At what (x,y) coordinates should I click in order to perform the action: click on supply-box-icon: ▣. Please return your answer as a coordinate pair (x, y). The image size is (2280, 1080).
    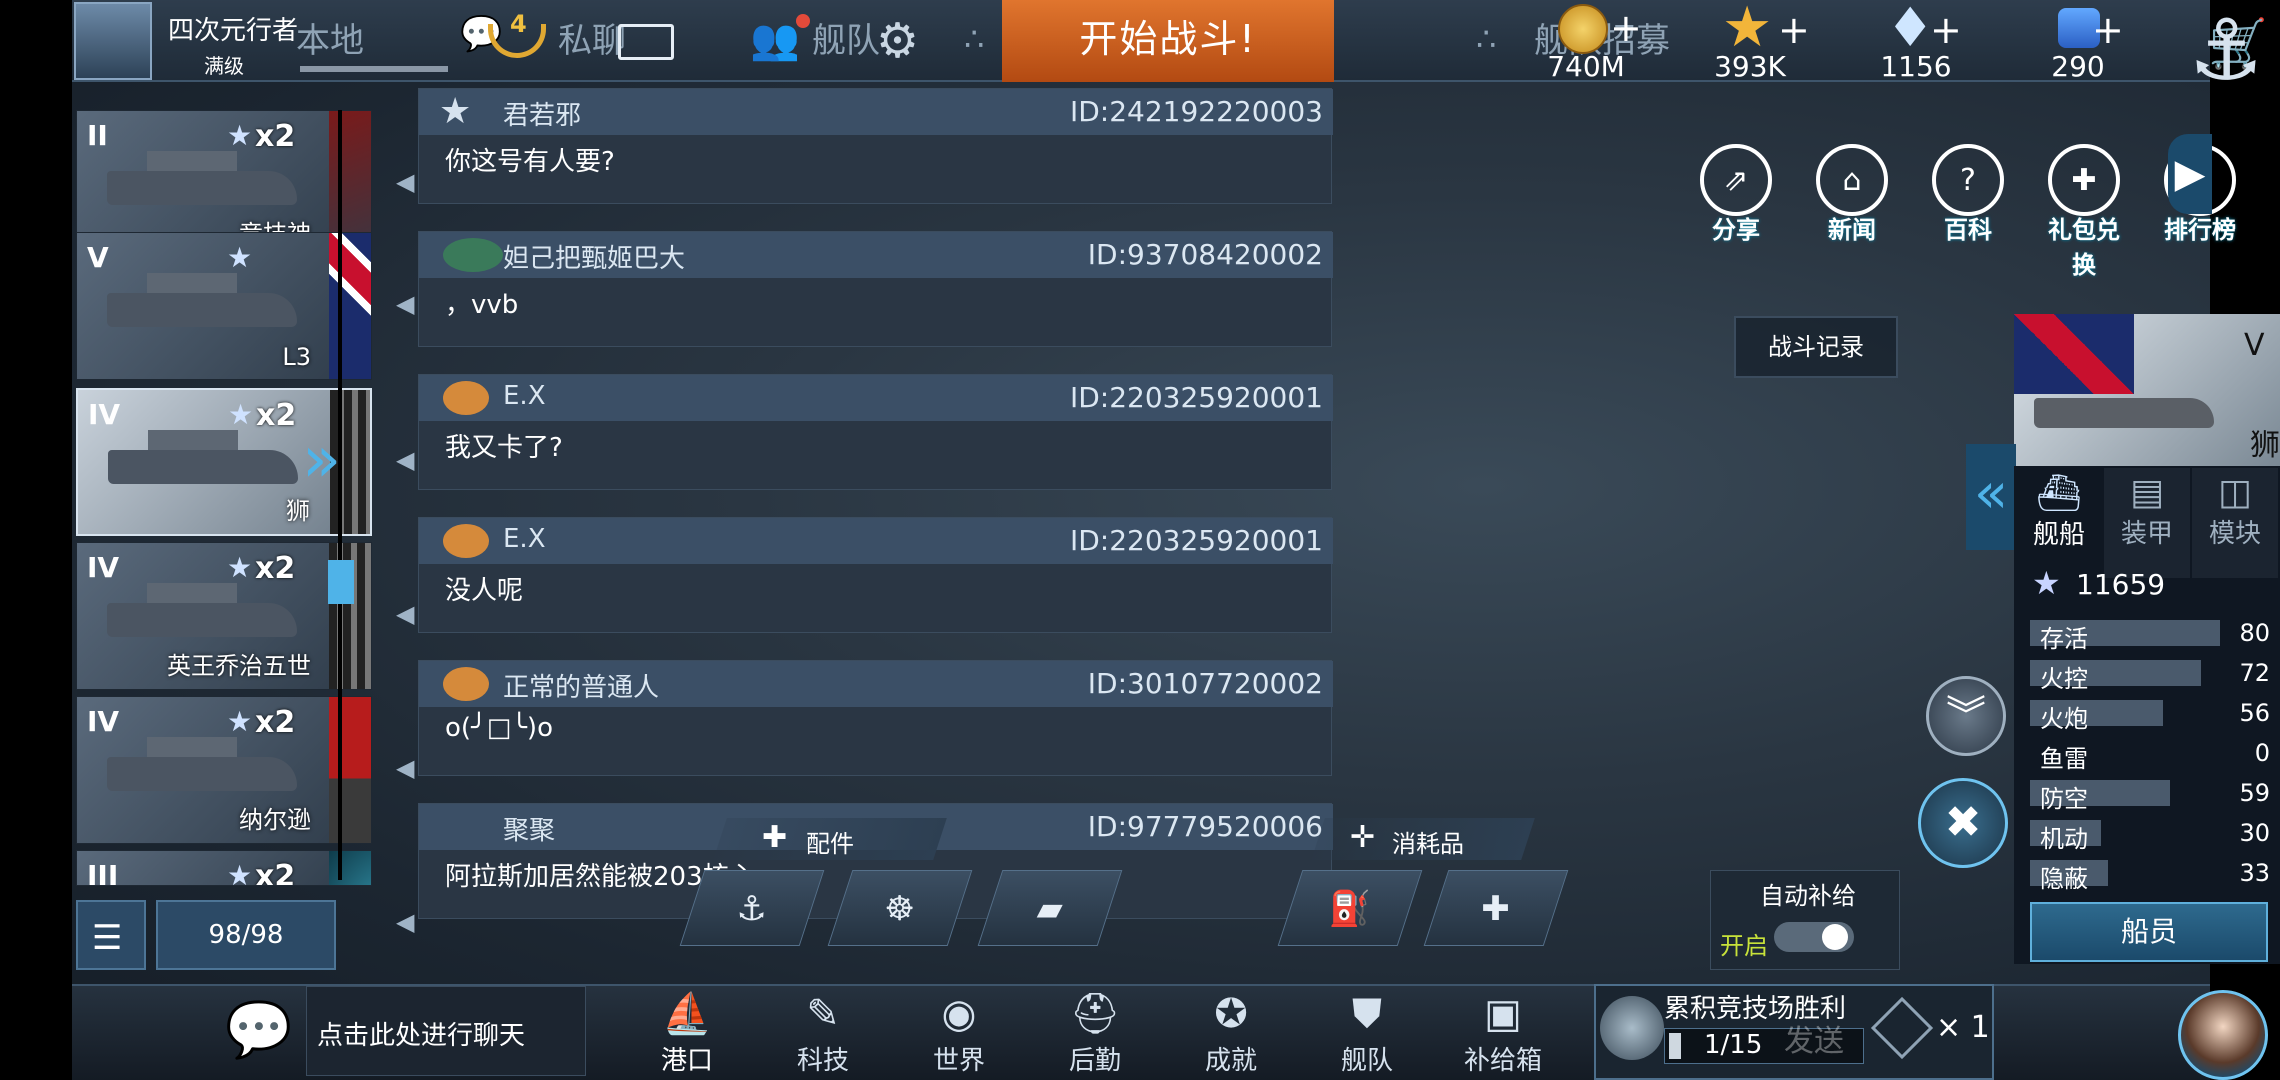
    Looking at the image, I should click on (1503, 1014).